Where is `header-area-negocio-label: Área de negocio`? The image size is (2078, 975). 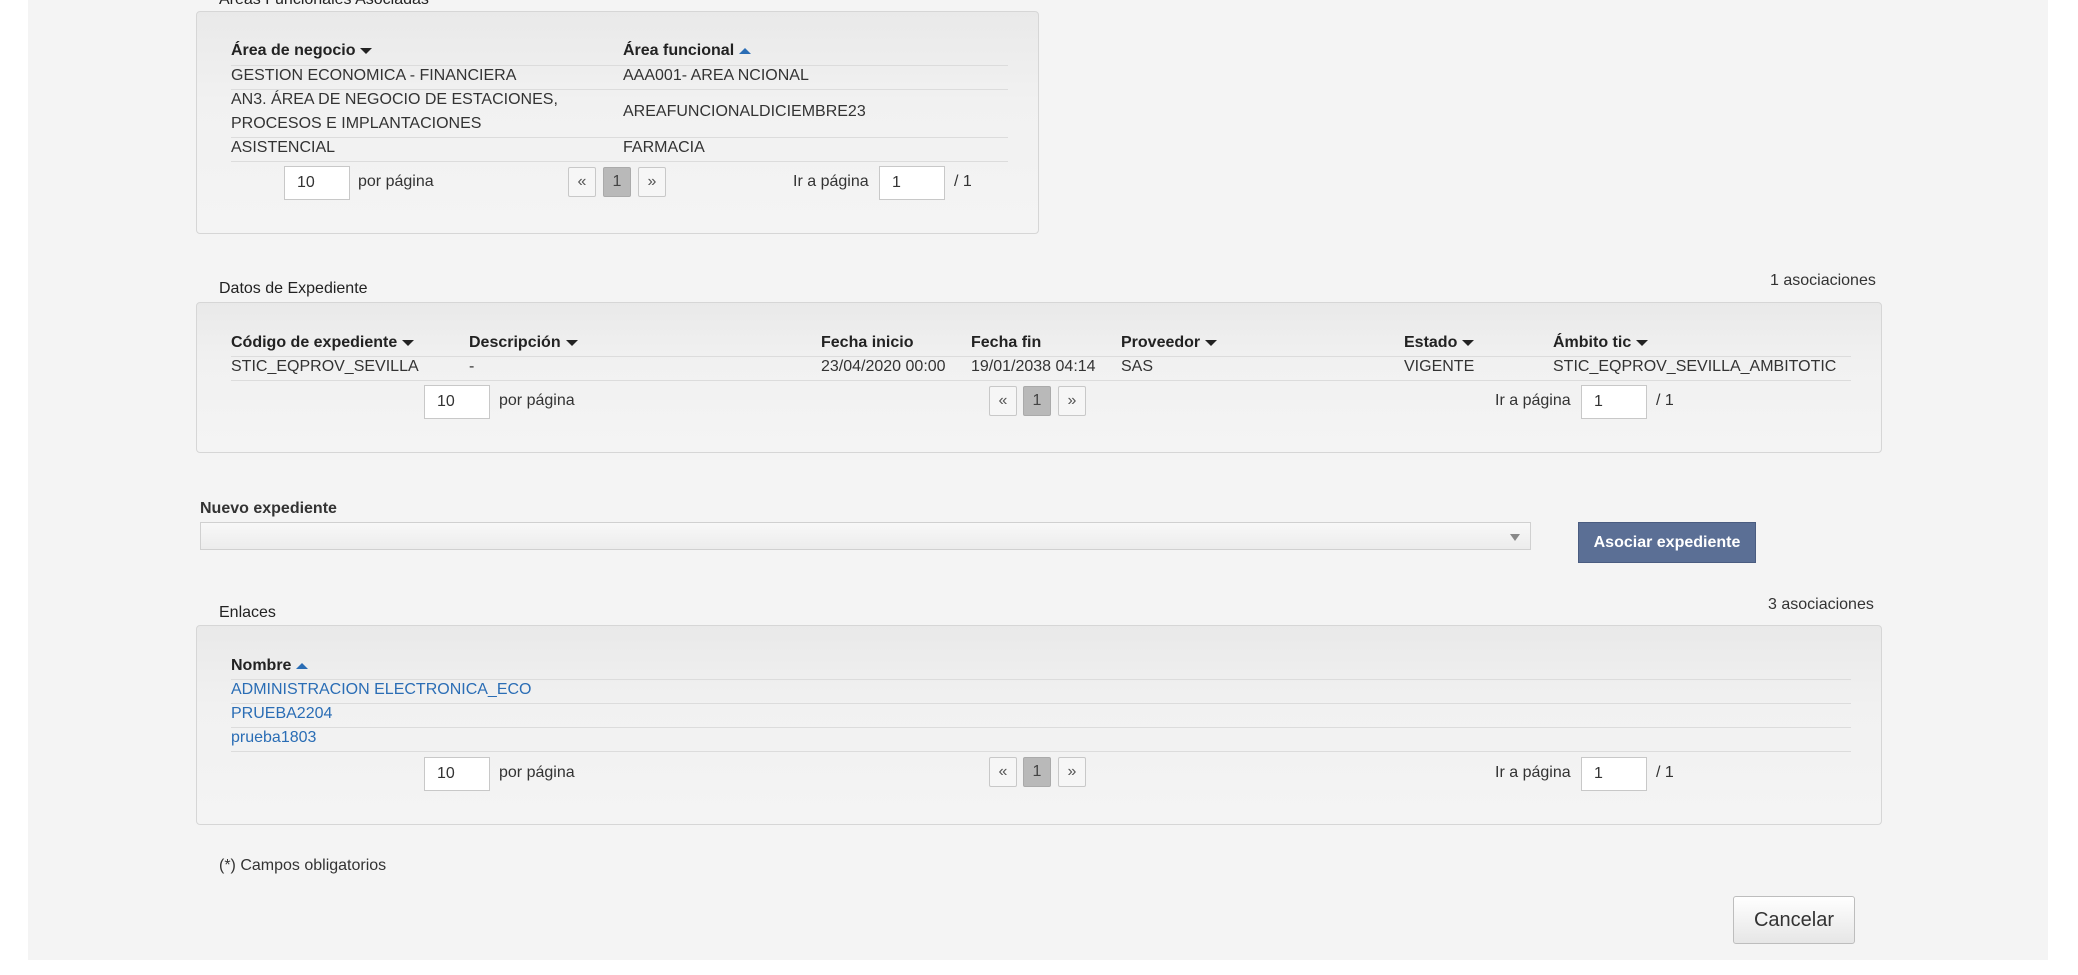 header-area-negocio-label: Área de negocio is located at coordinates (293, 50).